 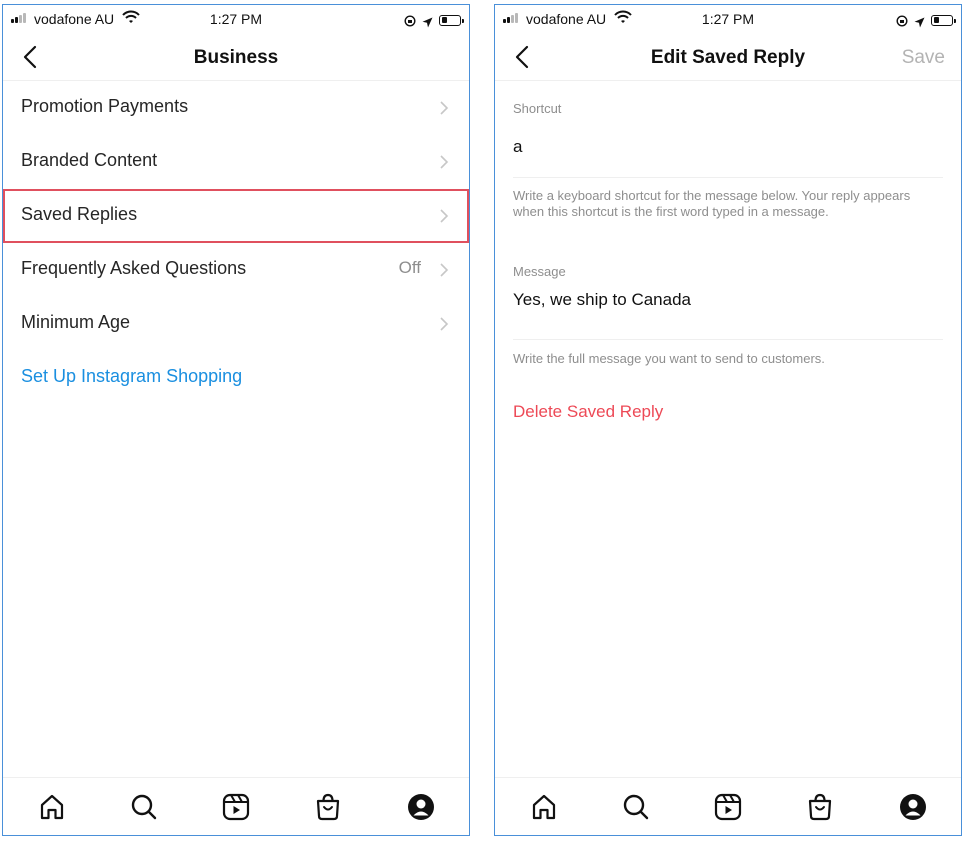 What do you see at coordinates (409, 267) in the screenshot?
I see `faq-status-value: Off` at bounding box center [409, 267].